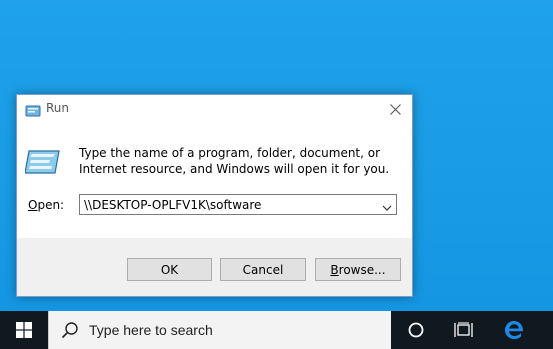 This screenshot has width=553, height=349. I want to click on ok-button: OK, so click(169, 269).